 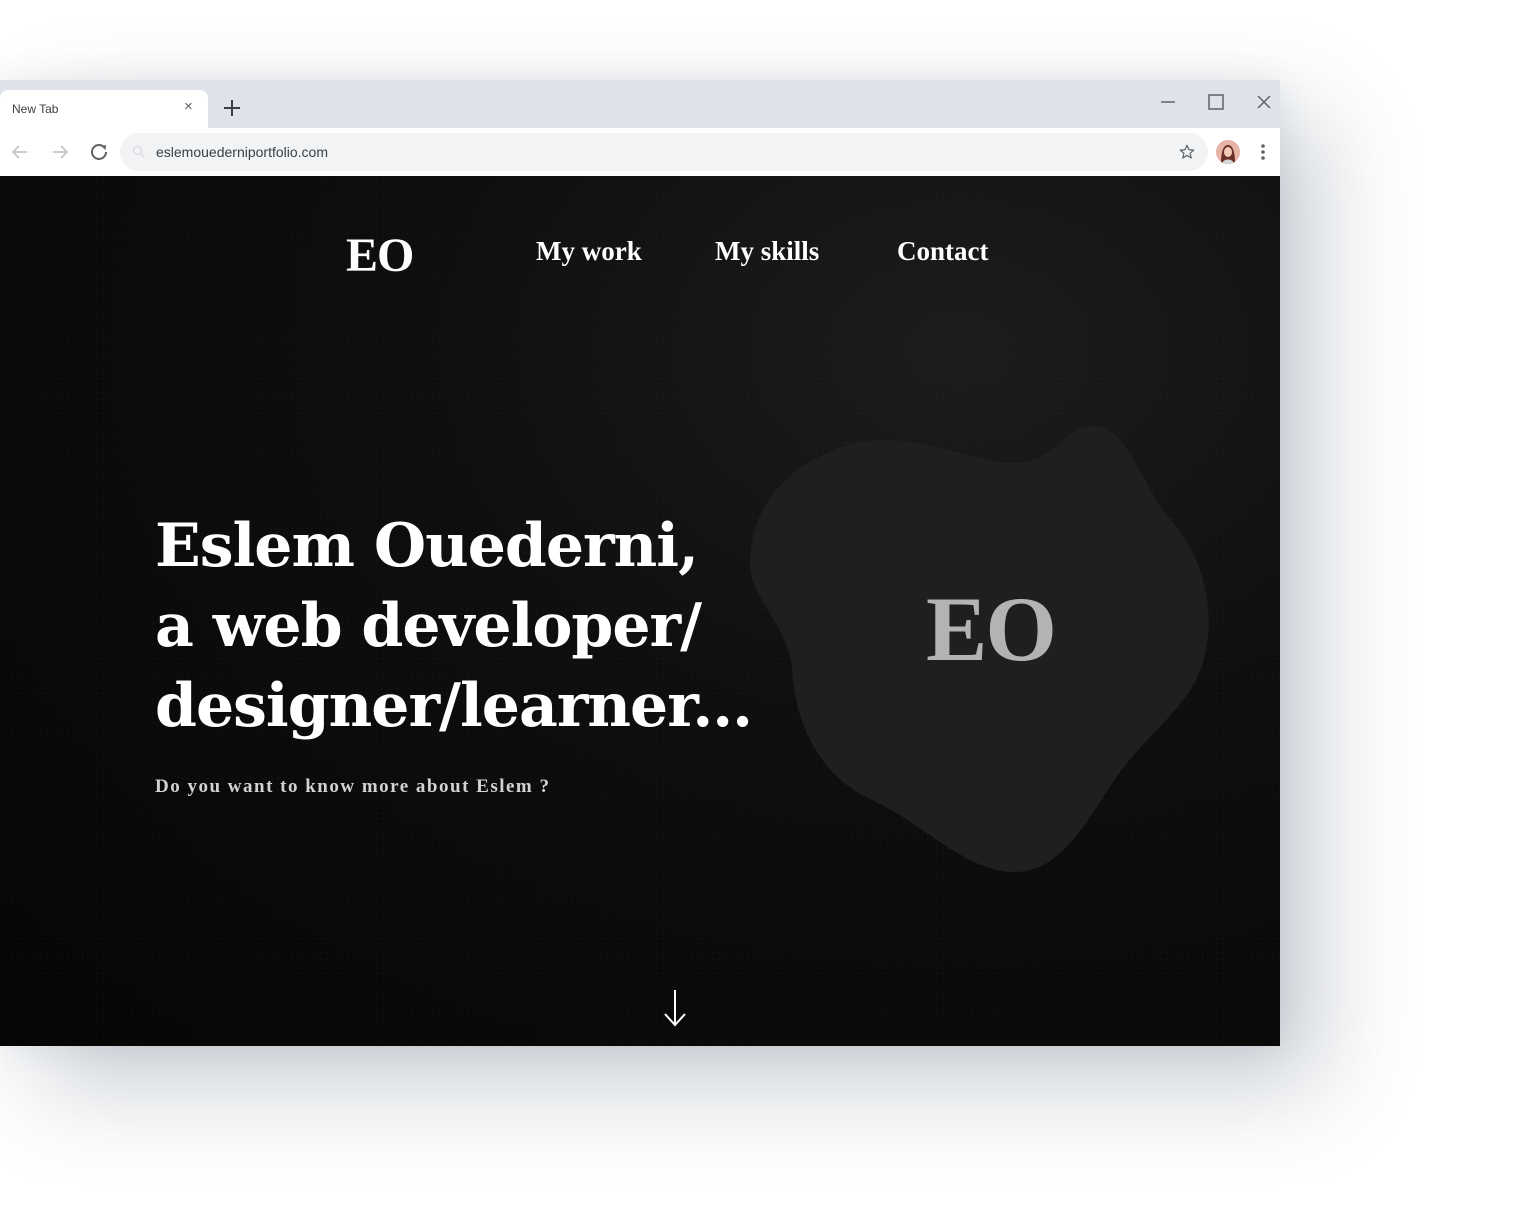 I want to click on url-text: eslemouederniportfolio.com, so click(x=242, y=152).